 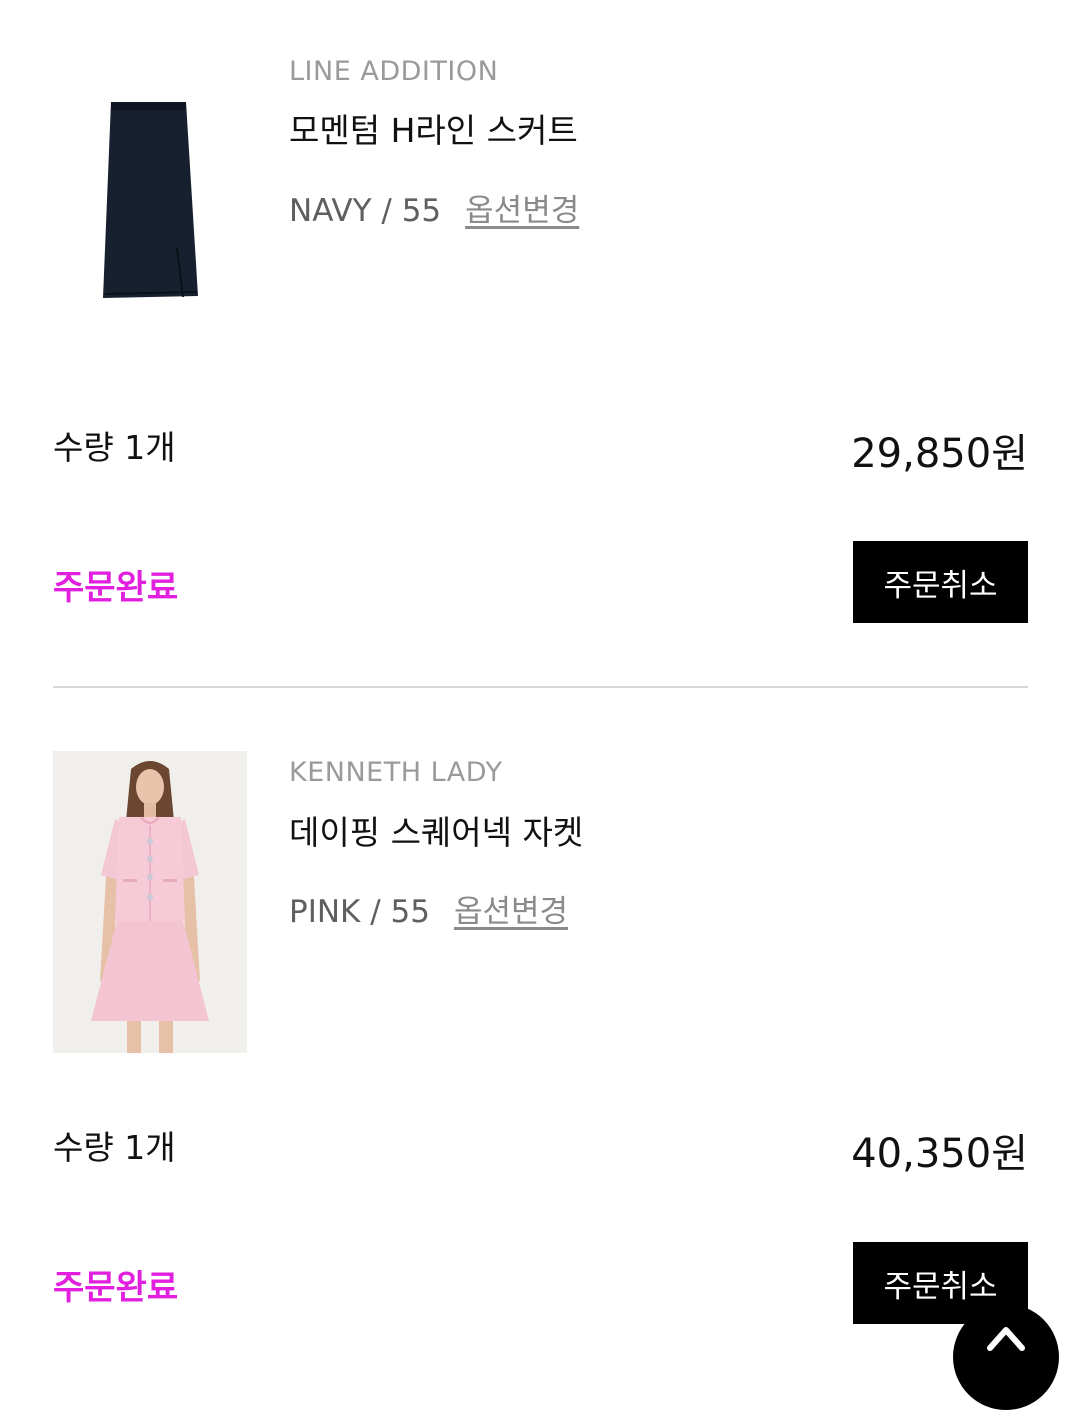 What do you see at coordinates (359, 912) in the screenshot?
I see `option-text: PINK / 55` at bounding box center [359, 912].